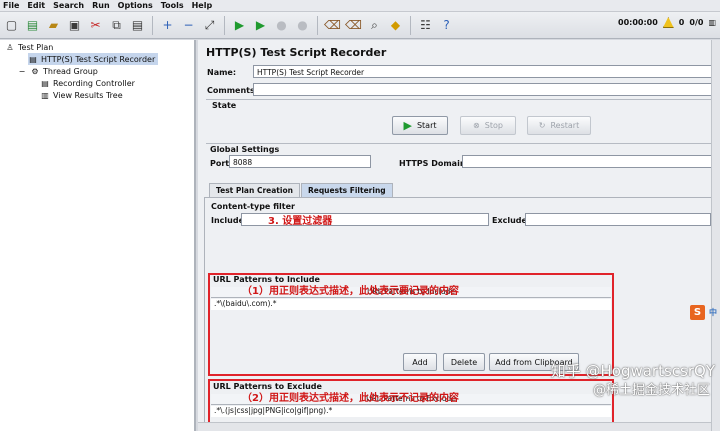 The height and width of the screenshot is (431, 720). I want to click on clear-all-icon: ⌫, so click(353, 25).